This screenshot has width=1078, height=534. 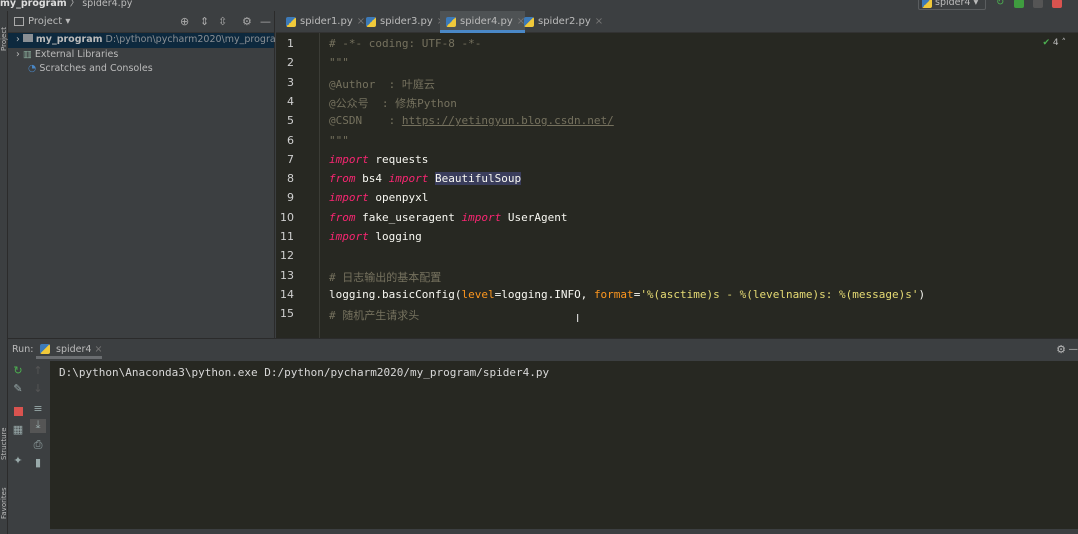 I want to click on project-title: Project, so click(x=45, y=21).